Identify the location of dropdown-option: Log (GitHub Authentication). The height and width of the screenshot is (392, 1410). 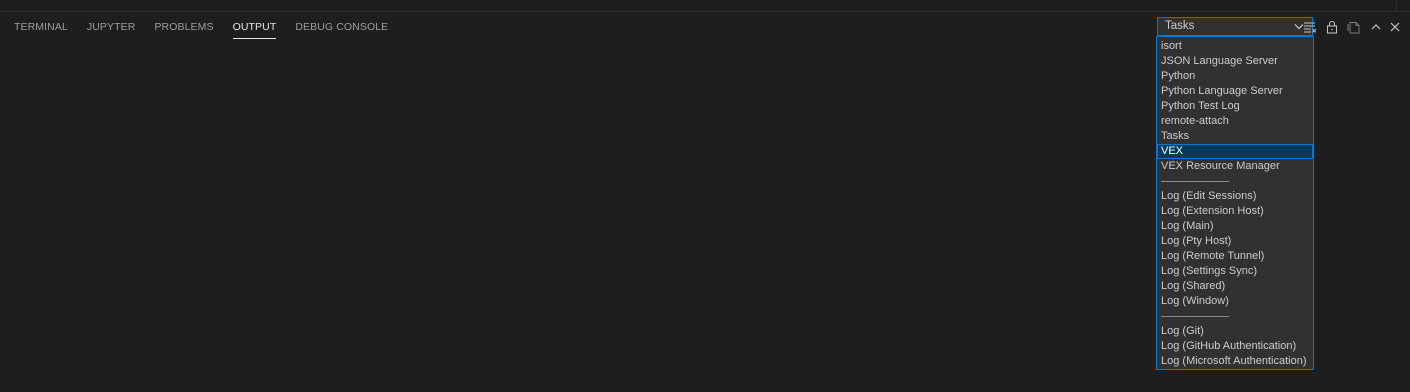
(1235, 346).